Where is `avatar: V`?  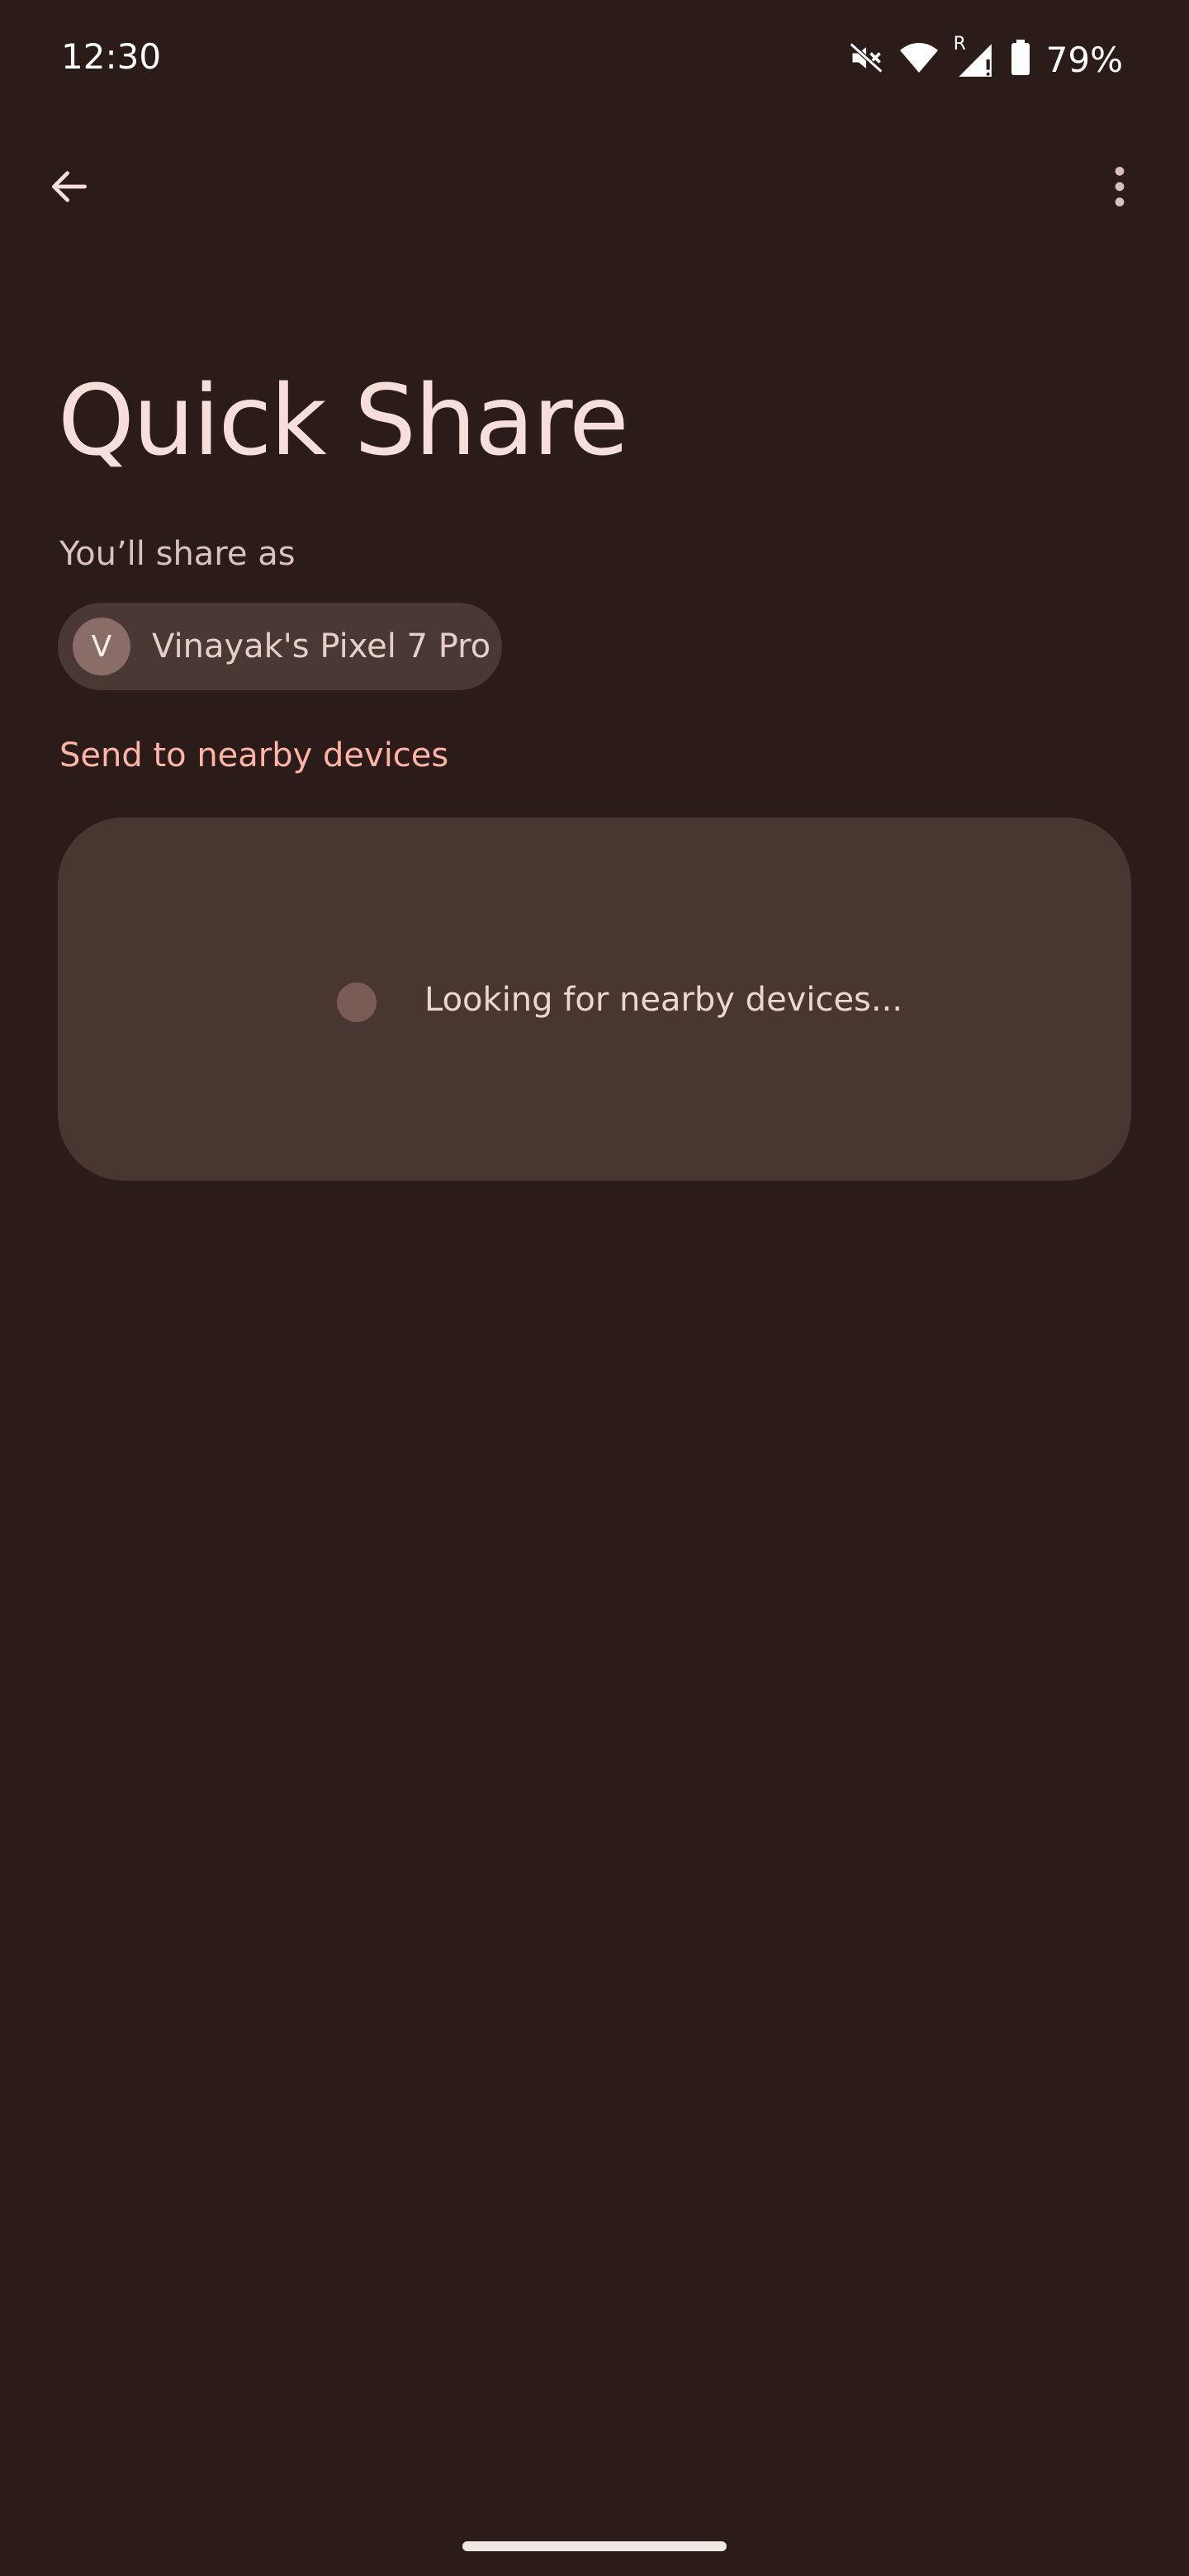 avatar: V is located at coordinates (101, 646).